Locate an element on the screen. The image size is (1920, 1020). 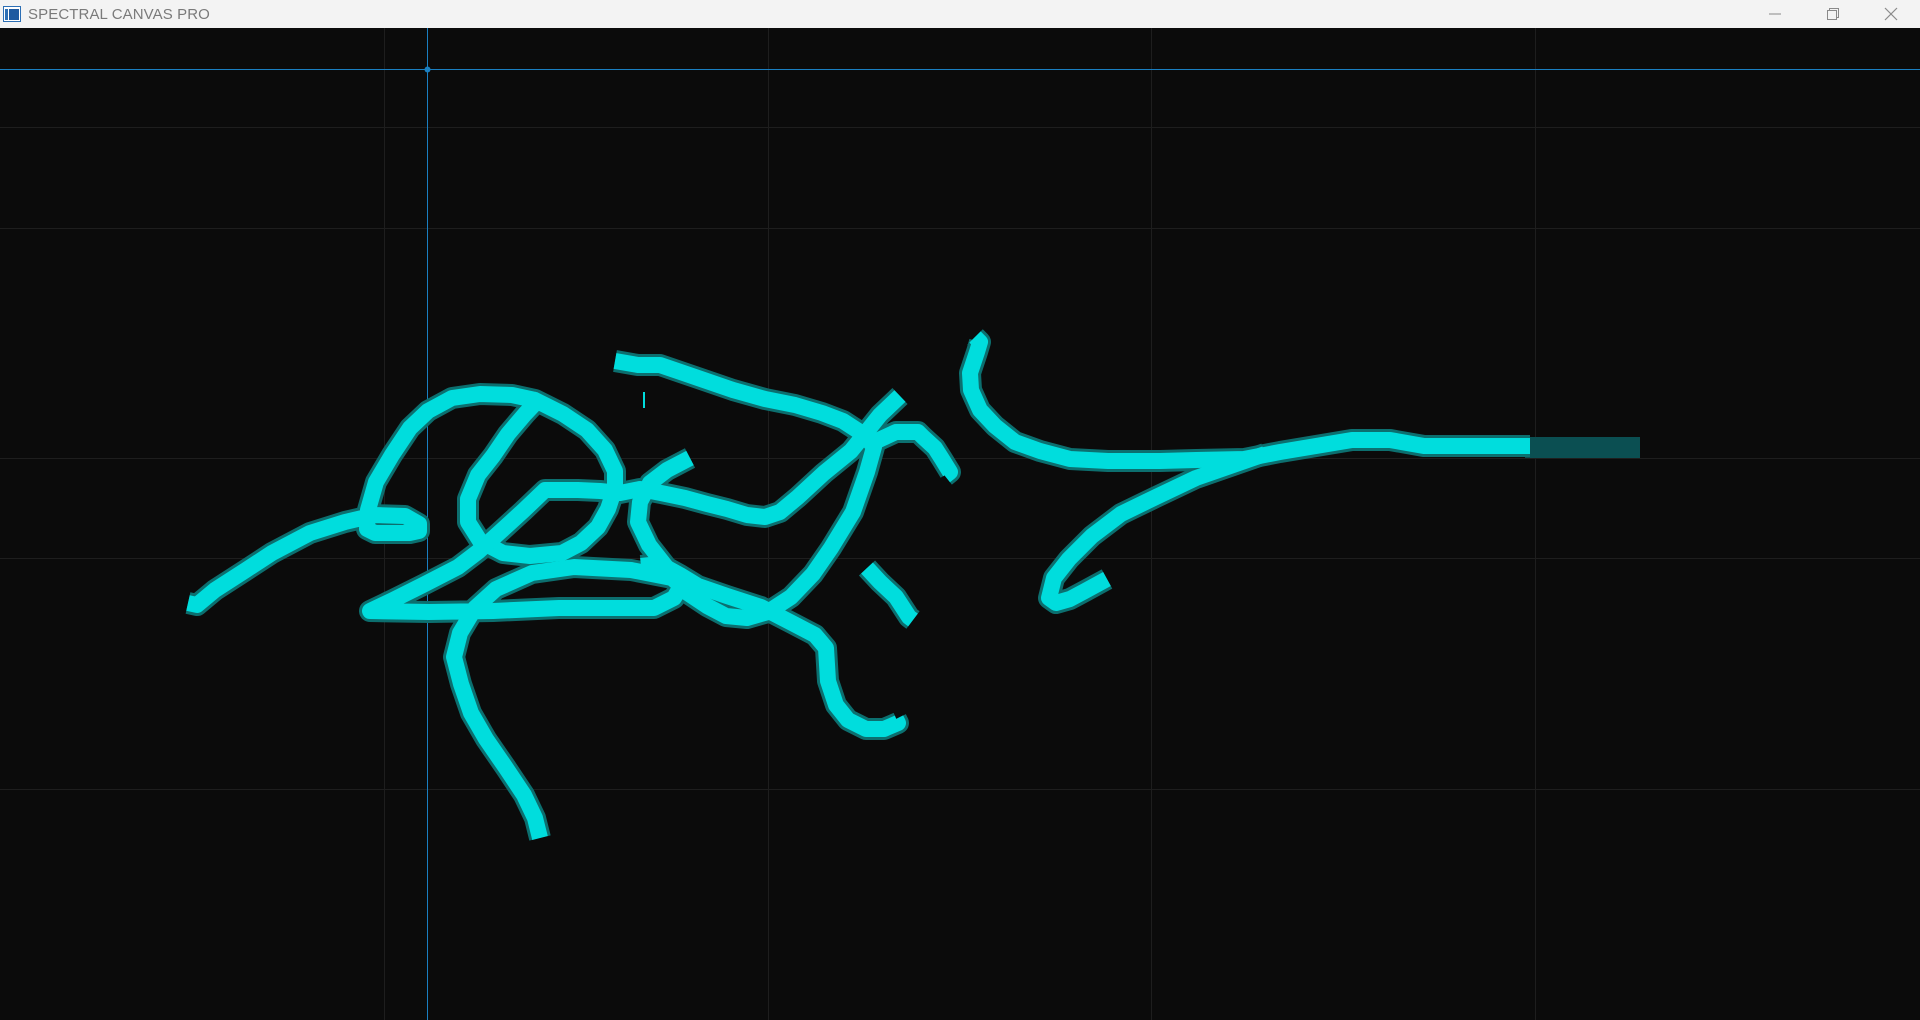
close-button is located at coordinates (1891, 14).